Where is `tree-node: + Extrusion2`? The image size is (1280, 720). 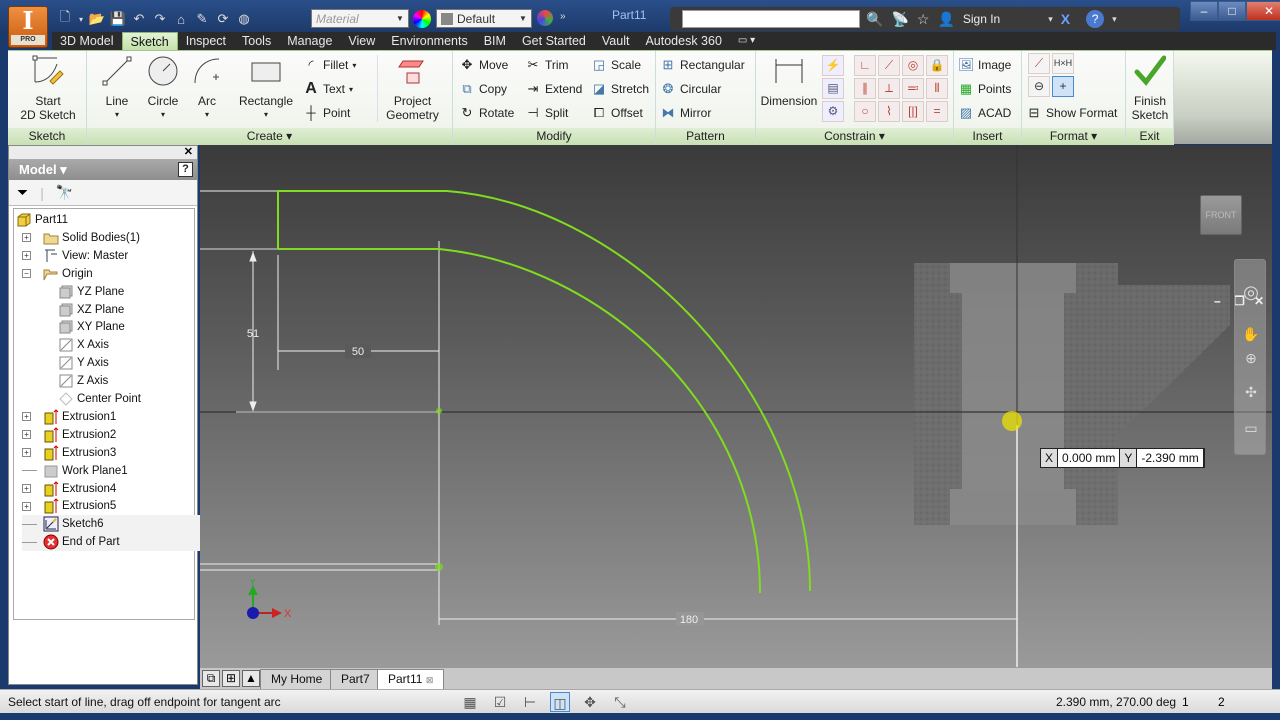
tree-node: + Extrusion2 is located at coordinates (69, 435).